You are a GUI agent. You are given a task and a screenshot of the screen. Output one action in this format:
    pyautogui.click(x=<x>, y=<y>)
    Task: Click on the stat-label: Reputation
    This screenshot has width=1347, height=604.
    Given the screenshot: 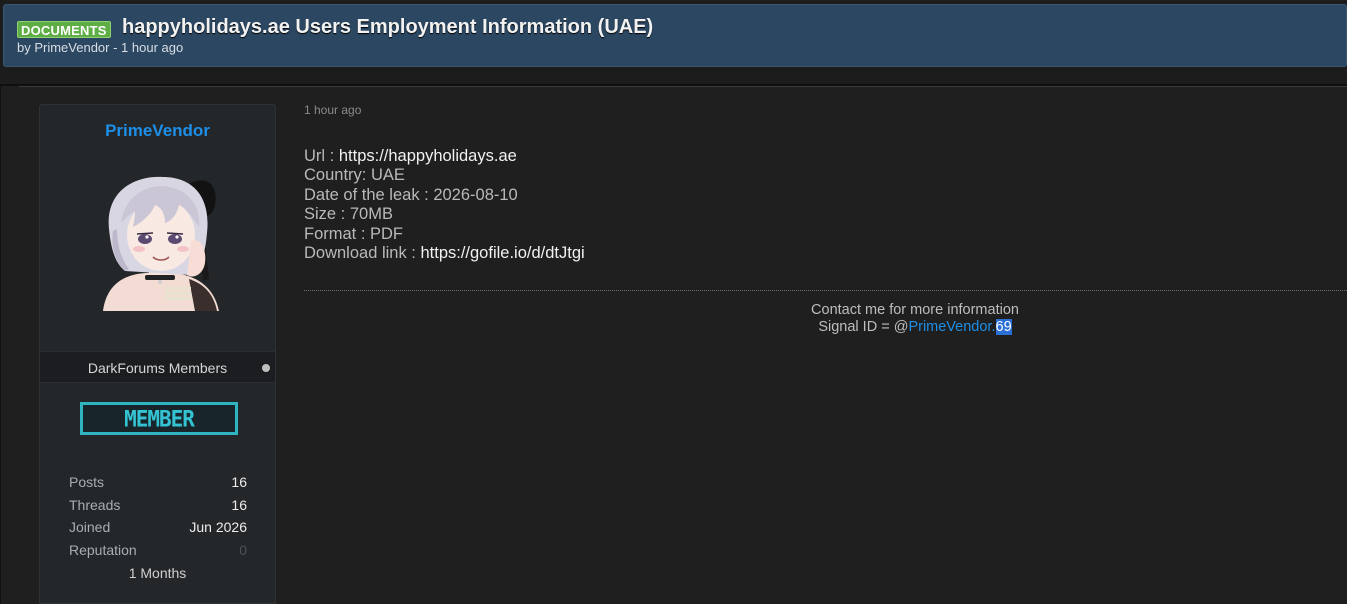 What is the action you would take?
    pyautogui.click(x=103, y=550)
    